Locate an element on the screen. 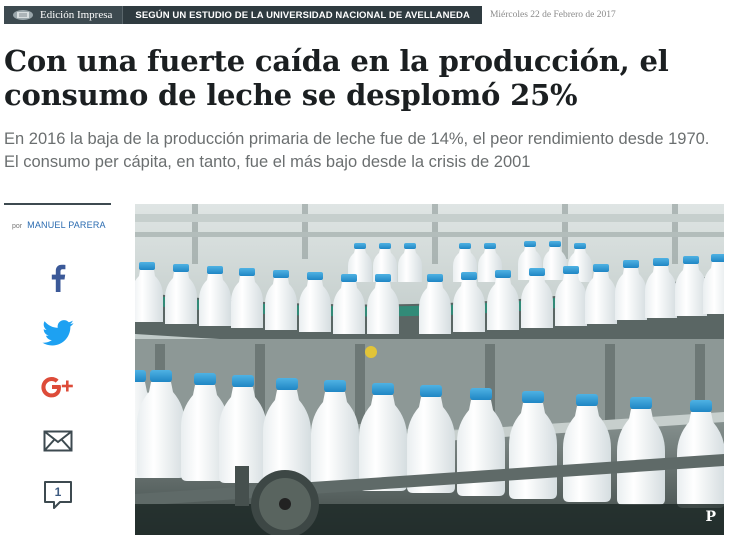  google-plus-icon is located at coordinates (57, 387).